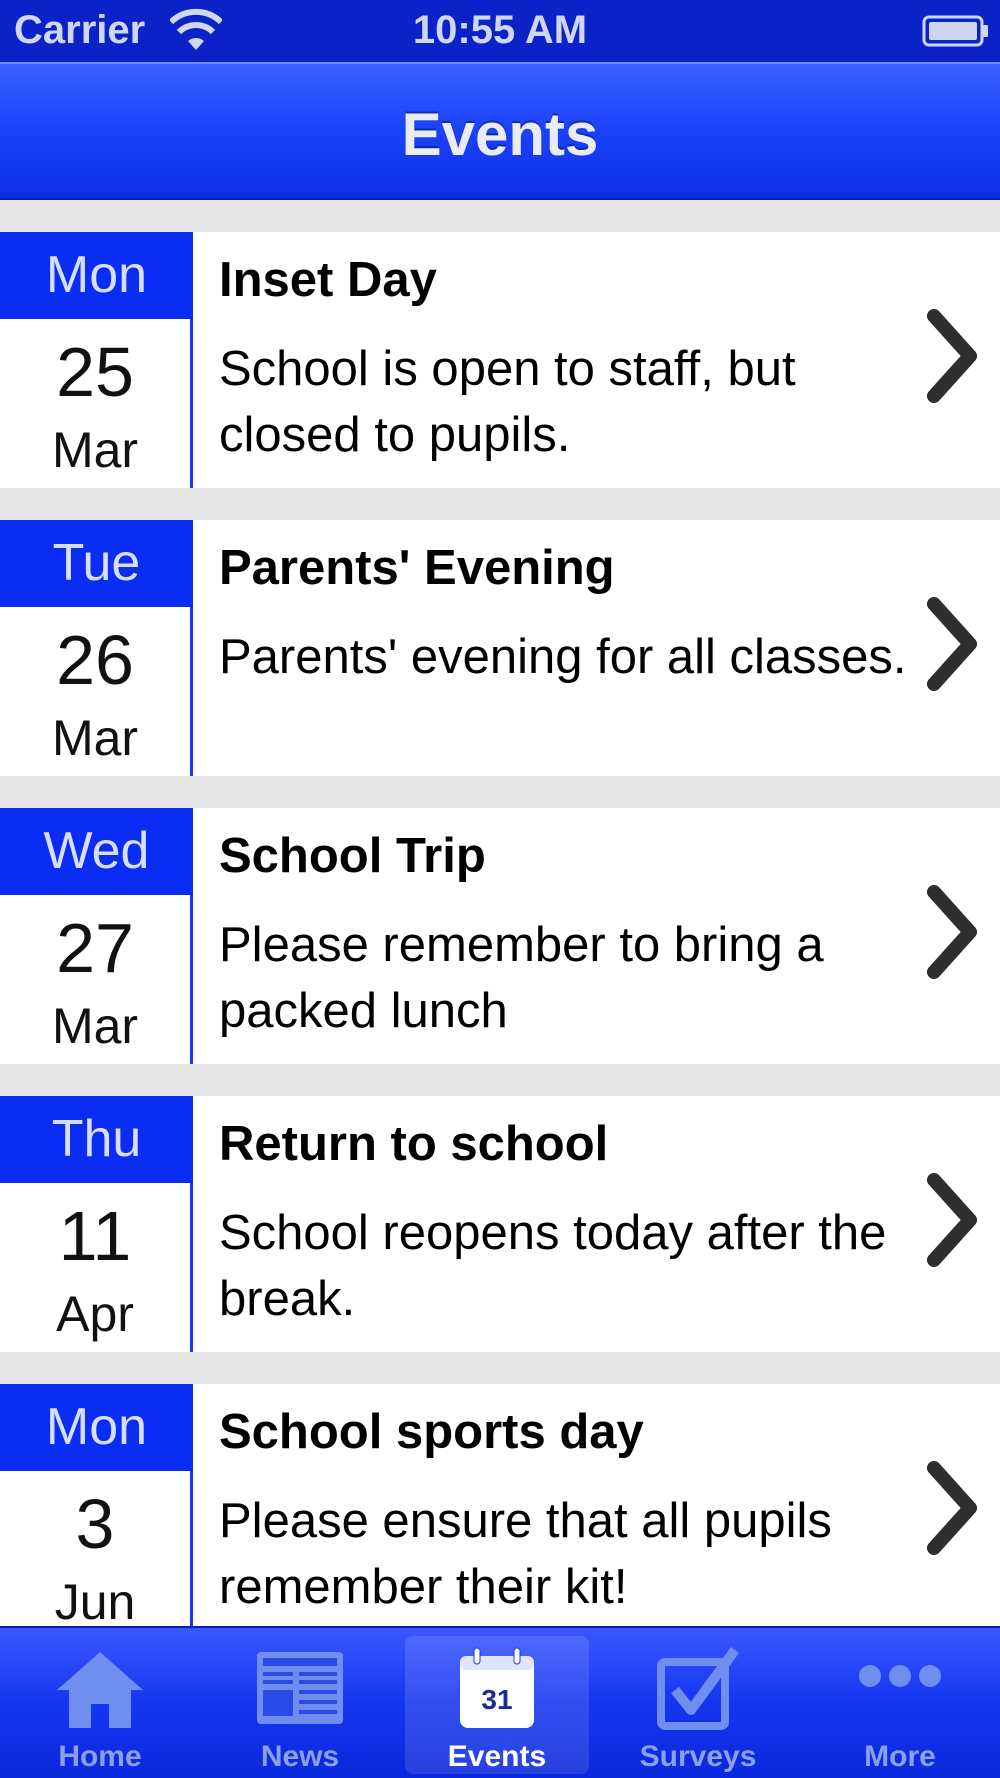 This screenshot has width=1000, height=1778. Describe the element at coordinates (496, 1699) in the screenshot. I see `calendar-number: 31` at that location.